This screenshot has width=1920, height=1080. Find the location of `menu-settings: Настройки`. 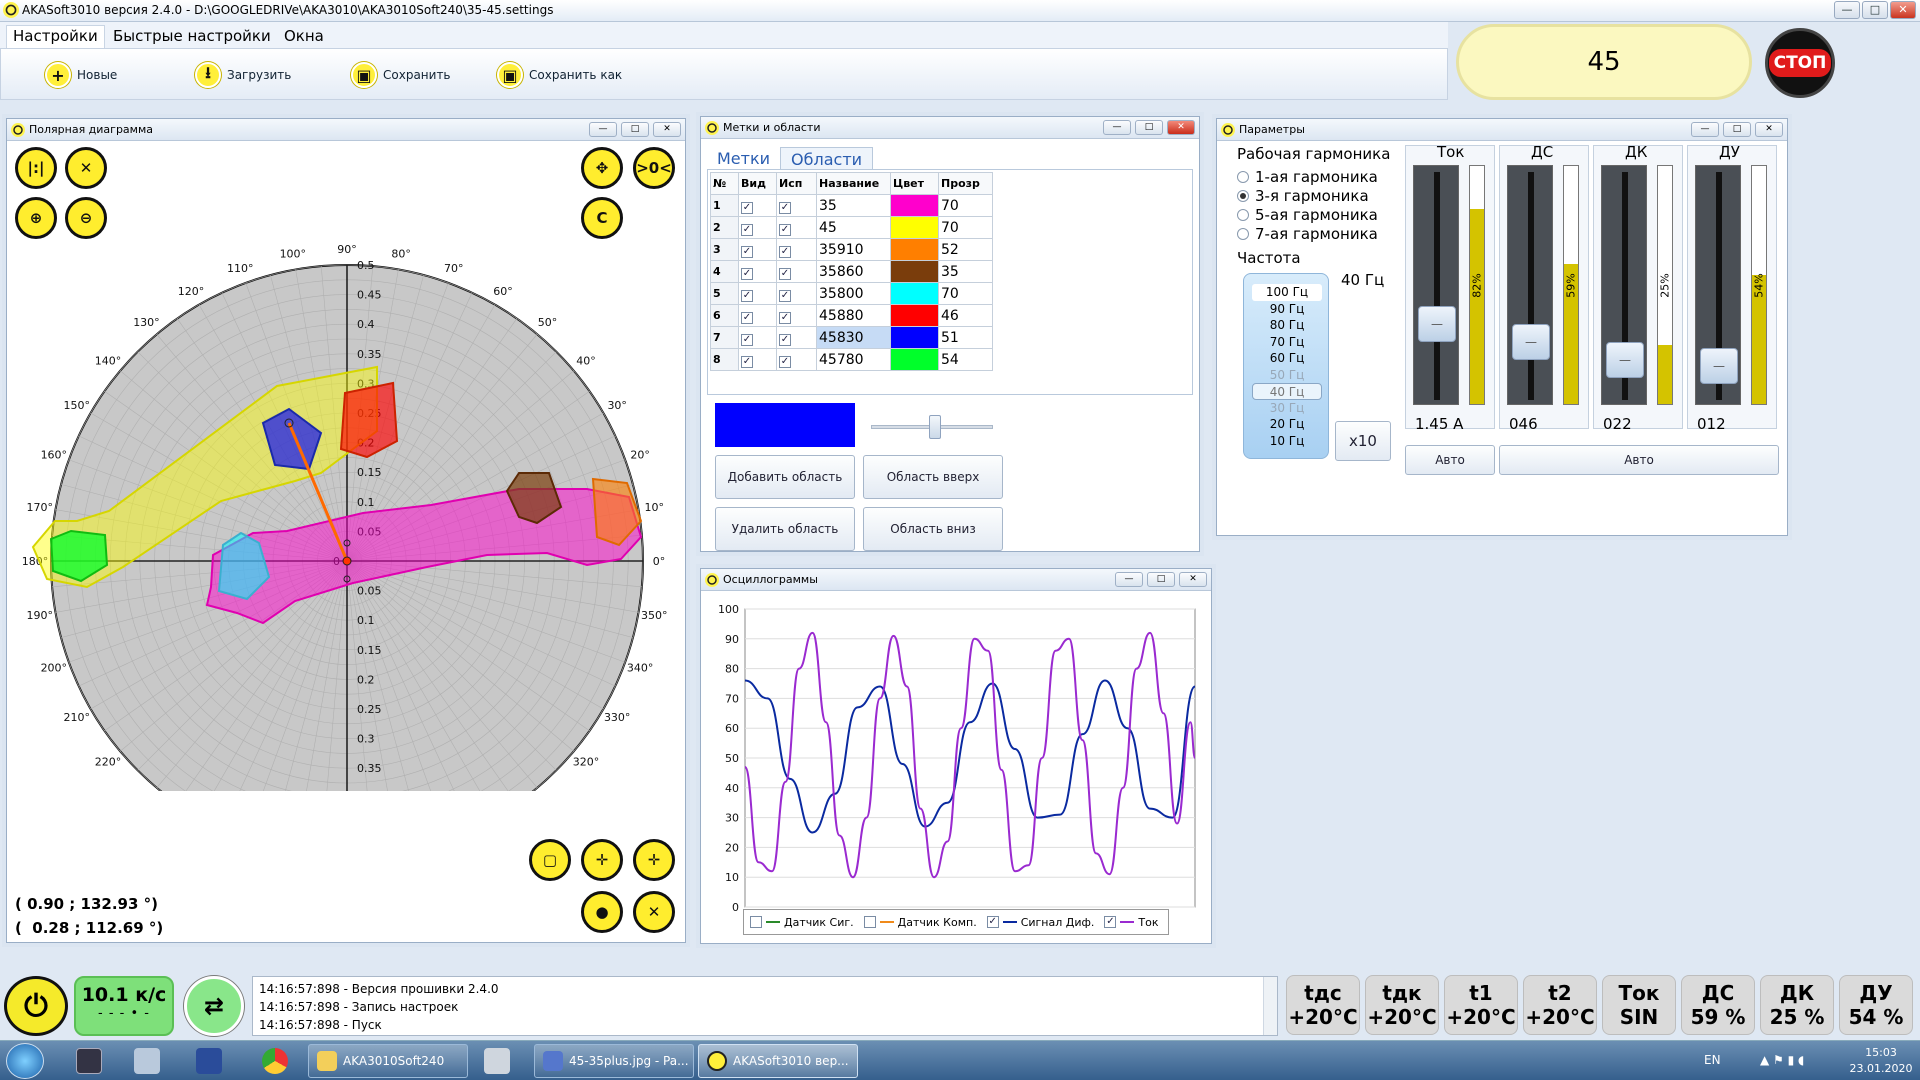

menu-settings: Настройки is located at coordinates (55, 36).